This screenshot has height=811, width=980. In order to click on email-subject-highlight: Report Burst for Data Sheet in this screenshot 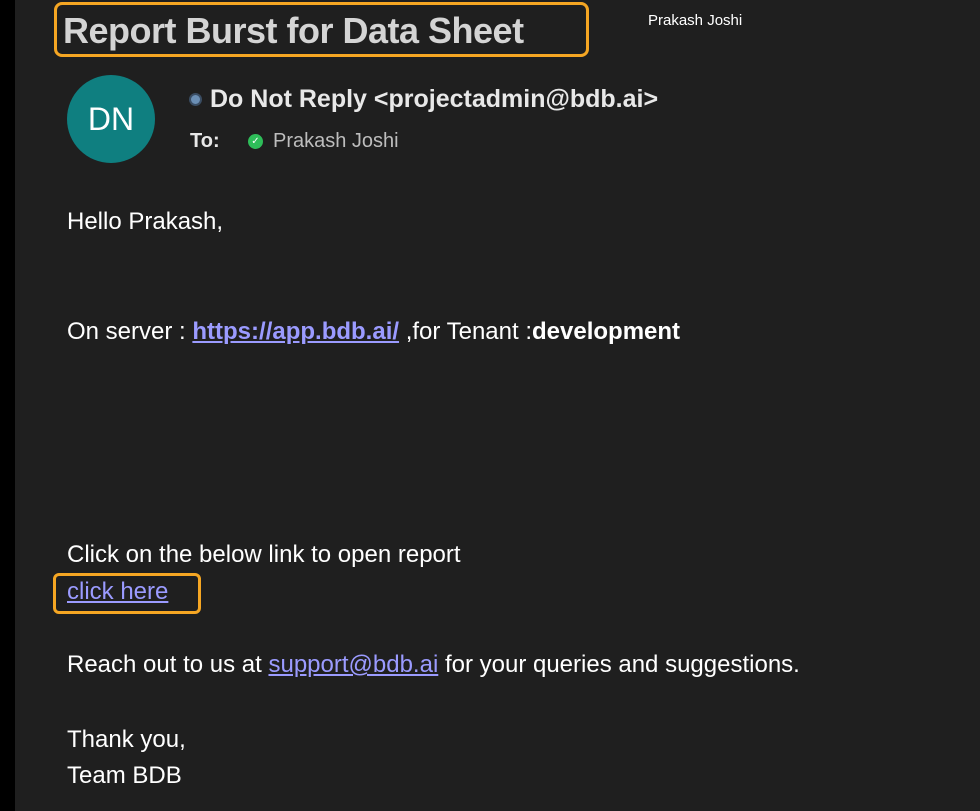, I will do `click(321, 29)`.